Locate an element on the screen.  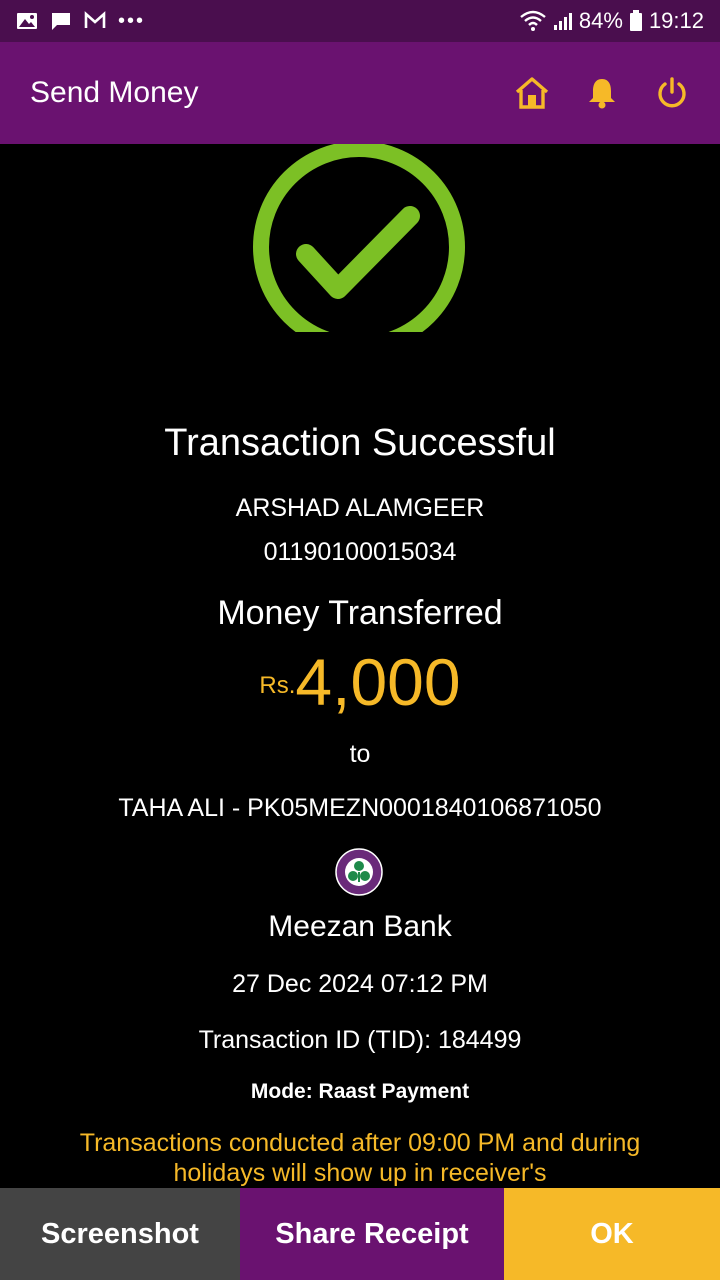
home-icon is located at coordinates (532, 93).